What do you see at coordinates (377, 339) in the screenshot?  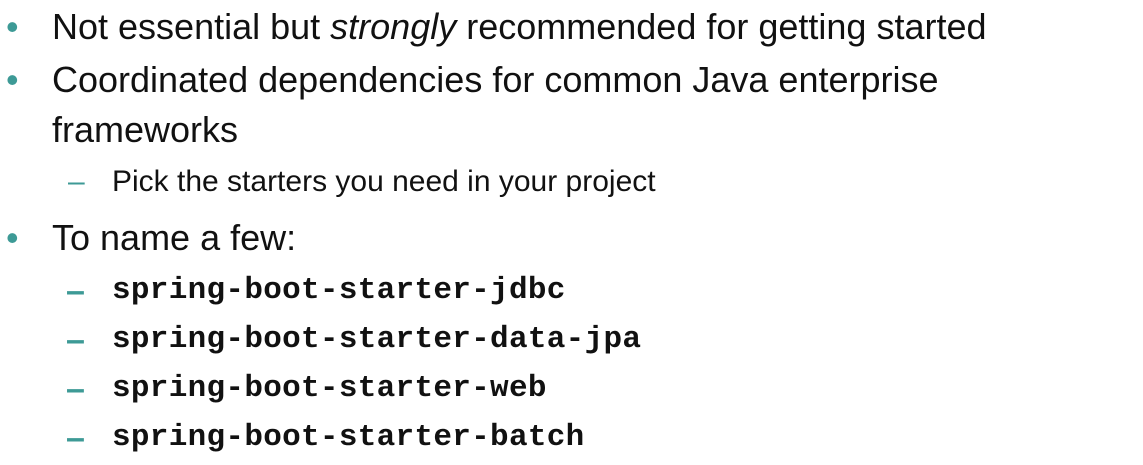 I see `starter-code-text: spring-boot-starter-data-jpa` at bounding box center [377, 339].